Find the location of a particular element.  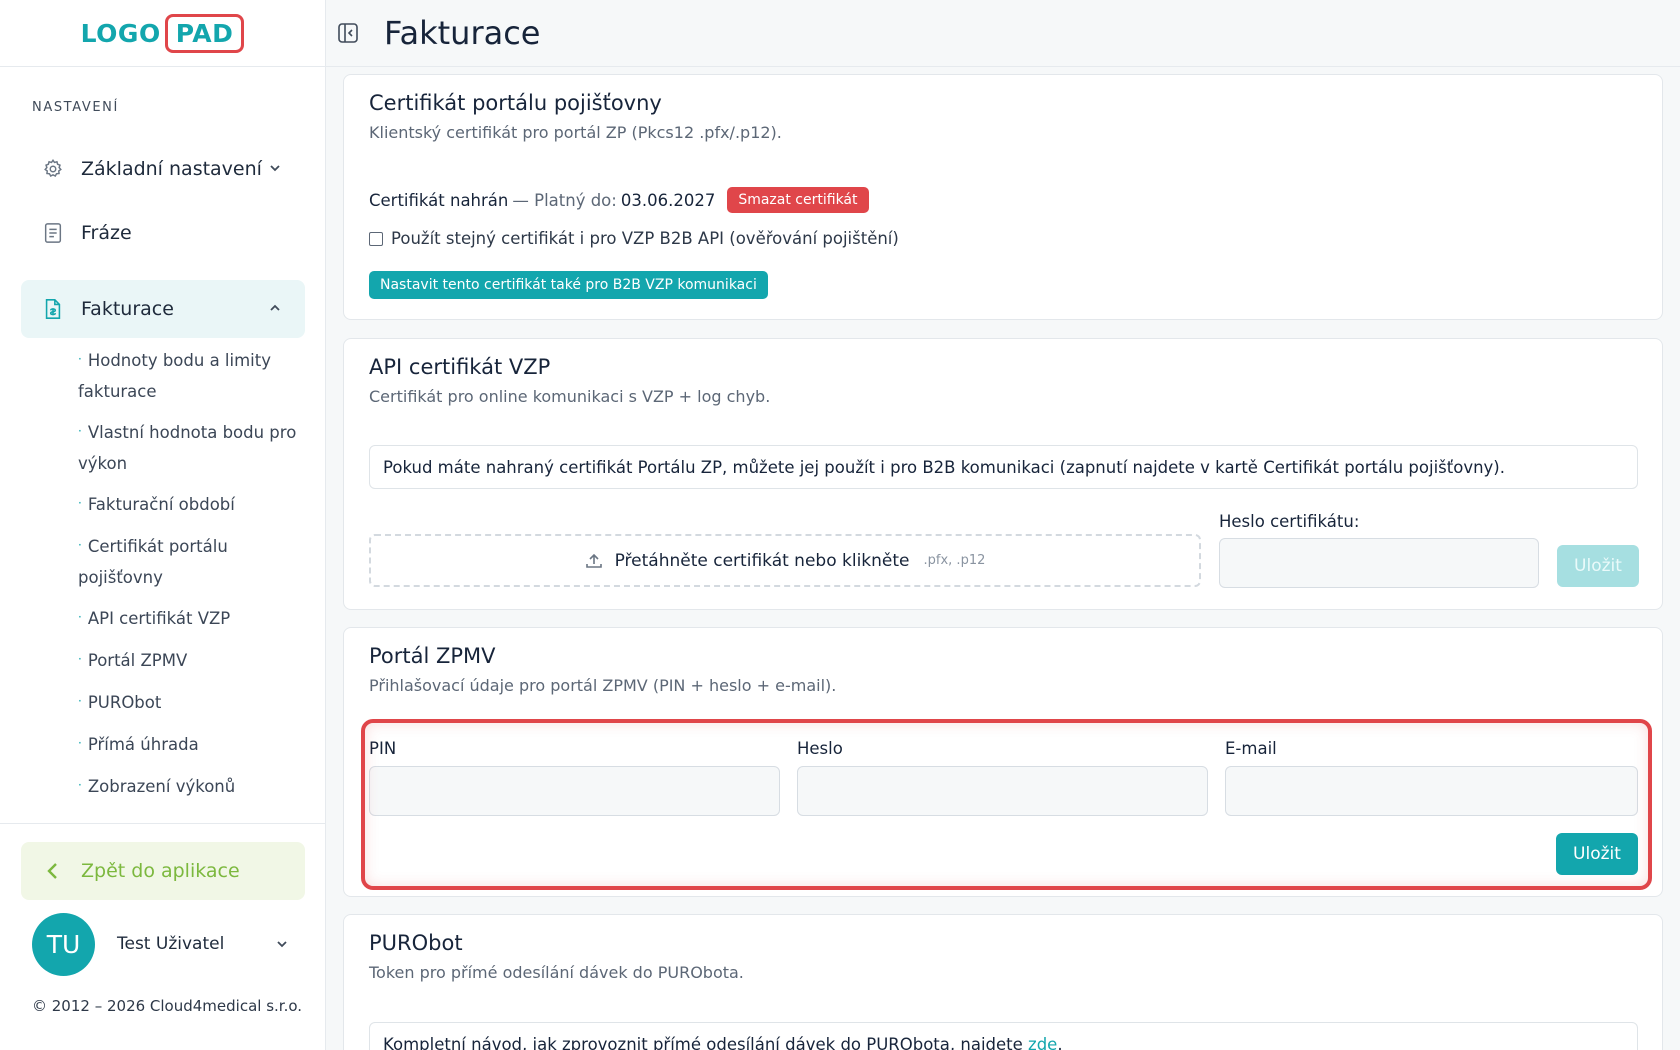

section-label: NASTAVENÍ is located at coordinates (75, 107).